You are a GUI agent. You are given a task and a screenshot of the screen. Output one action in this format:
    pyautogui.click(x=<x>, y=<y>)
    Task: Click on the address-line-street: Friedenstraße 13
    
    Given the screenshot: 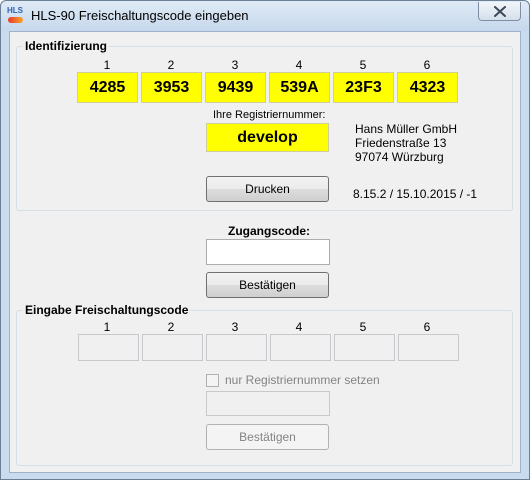 What is the action you would take?
    pyautogui.click(x=401, y=143)
    